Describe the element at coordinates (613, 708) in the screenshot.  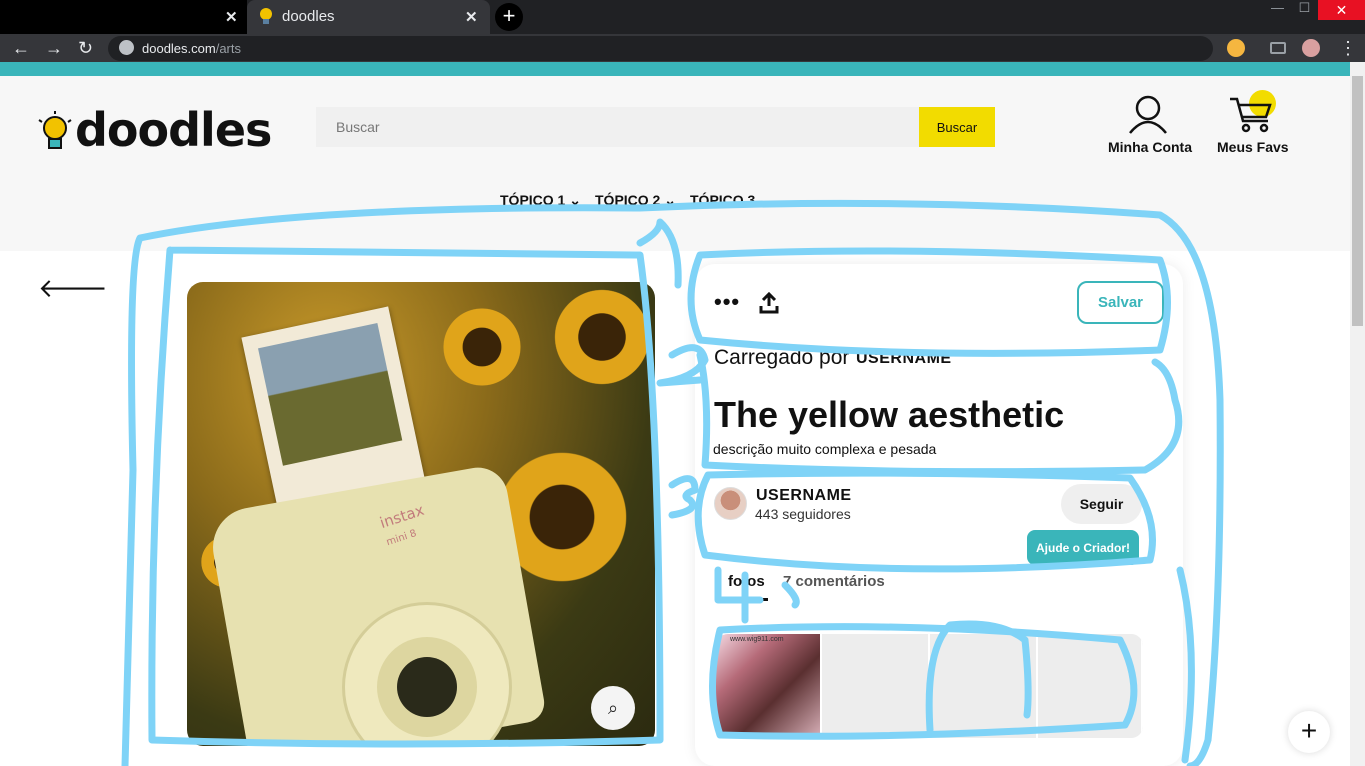
I see `visual-search-icon: ⌕` at that location.